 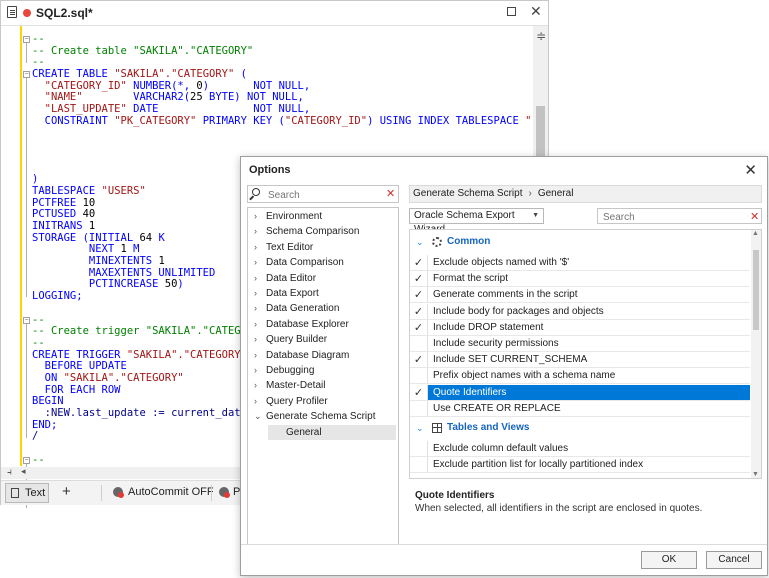 What do you see at coordinates (476, 221) in the screenshot?
I see `wizard-select: Oracle Schema Export Wizard ▼` at bounding box center [476, 221].